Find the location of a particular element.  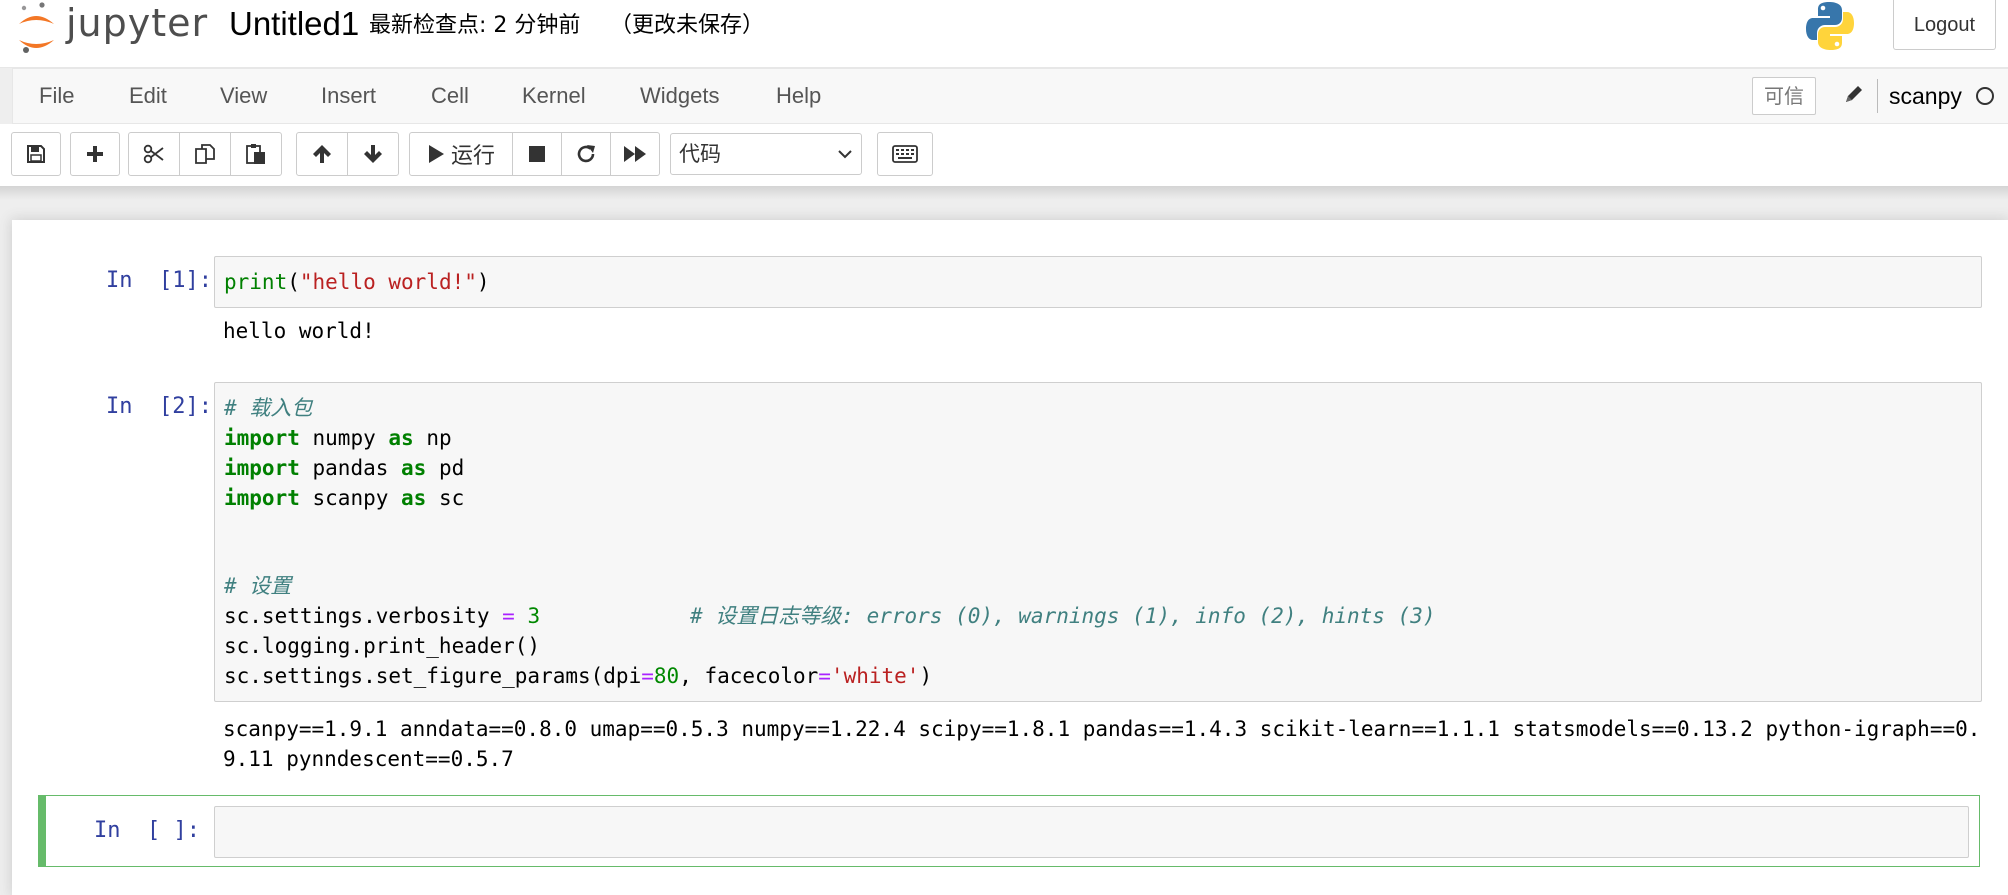

command-palette-button is located at coordinates (905, 154).